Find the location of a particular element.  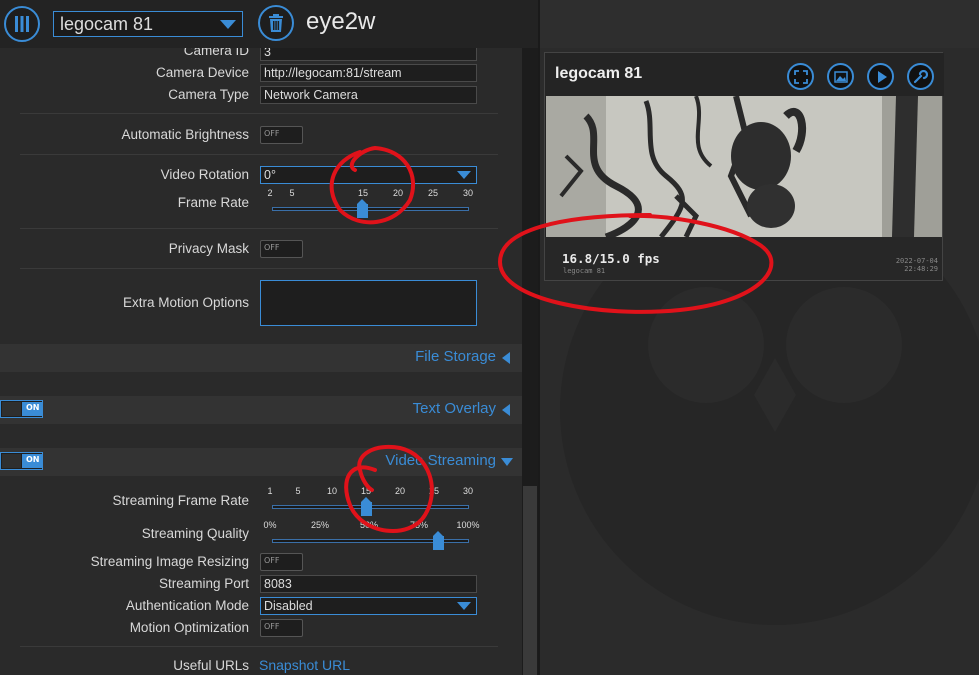

section-text-overlay: ON Text Overlay is located at coordinates (261, 410).